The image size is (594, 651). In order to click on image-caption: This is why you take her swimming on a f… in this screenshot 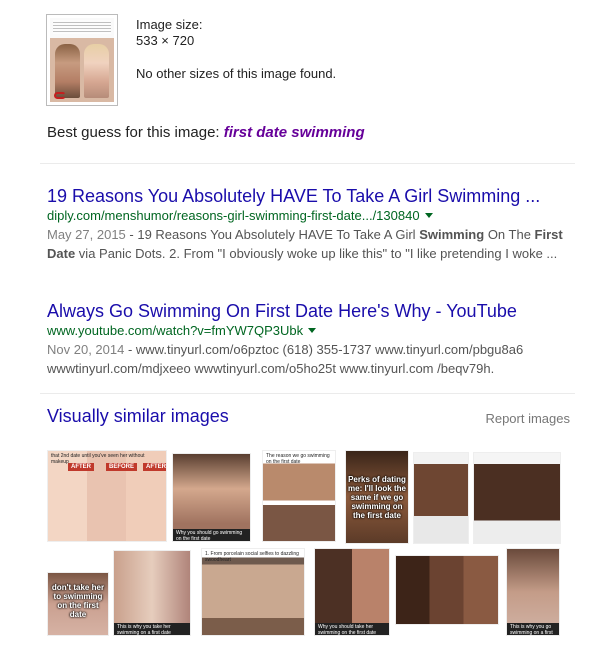, I will do `click(152, 629)`.